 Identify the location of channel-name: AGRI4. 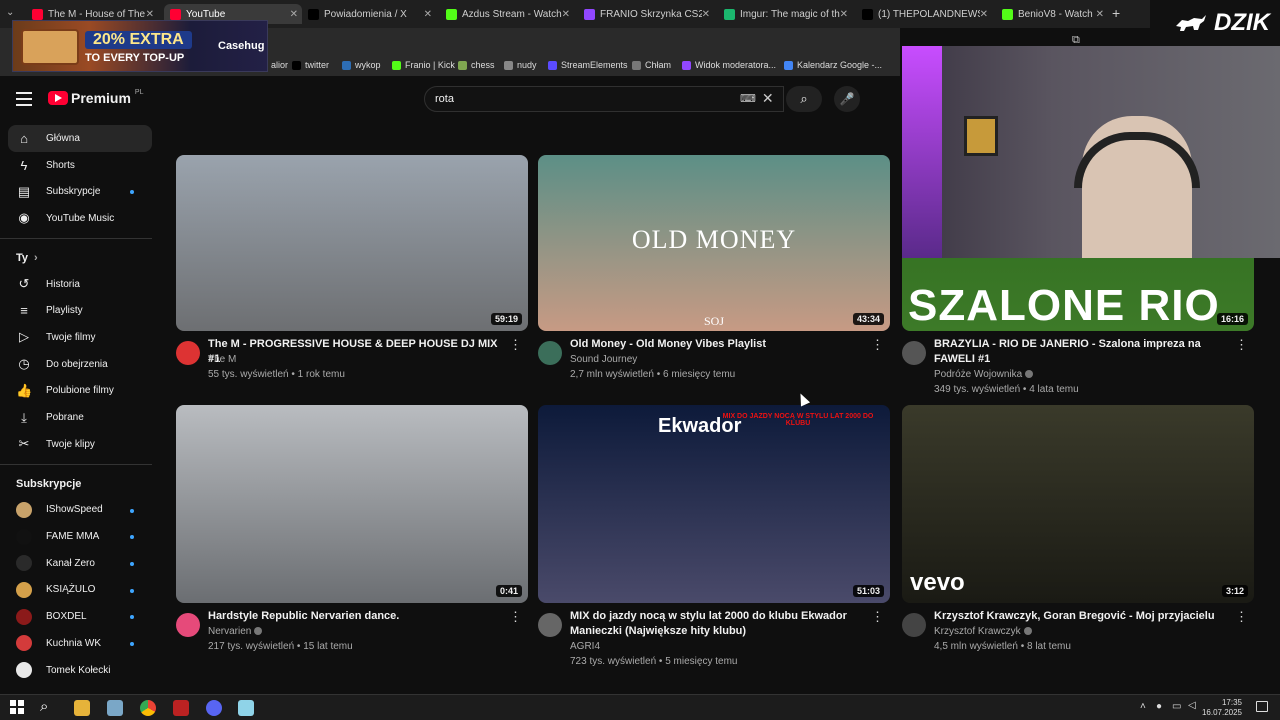
(585, 646).